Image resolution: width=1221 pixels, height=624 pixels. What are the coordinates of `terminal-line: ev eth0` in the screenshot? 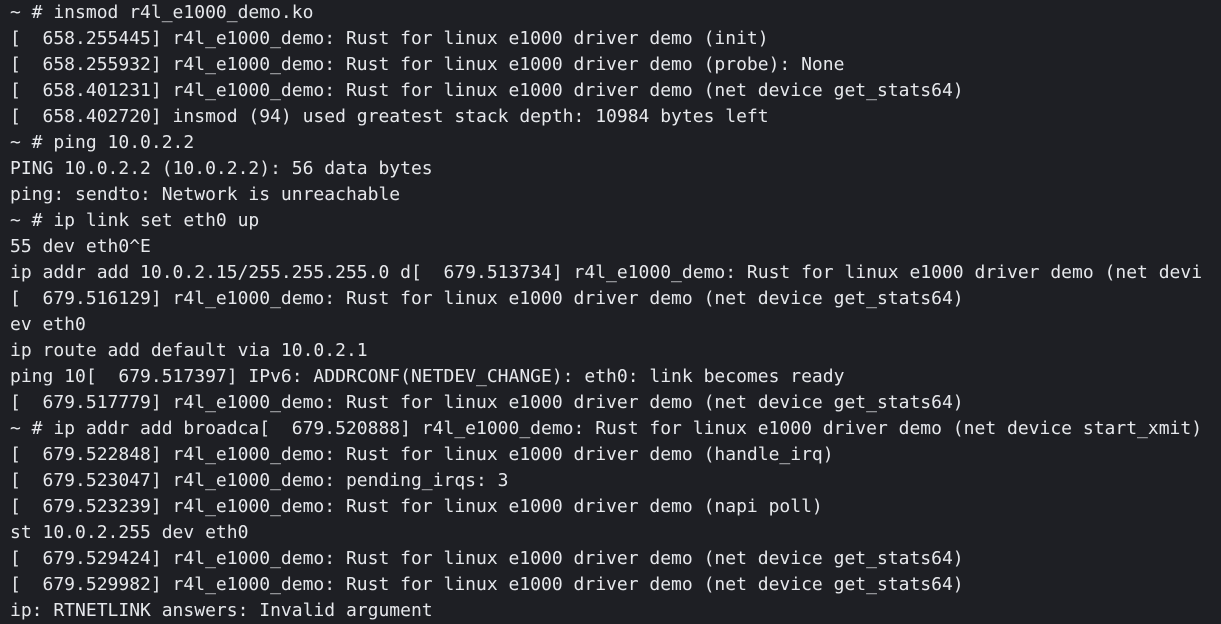 It's located at (48, 324).